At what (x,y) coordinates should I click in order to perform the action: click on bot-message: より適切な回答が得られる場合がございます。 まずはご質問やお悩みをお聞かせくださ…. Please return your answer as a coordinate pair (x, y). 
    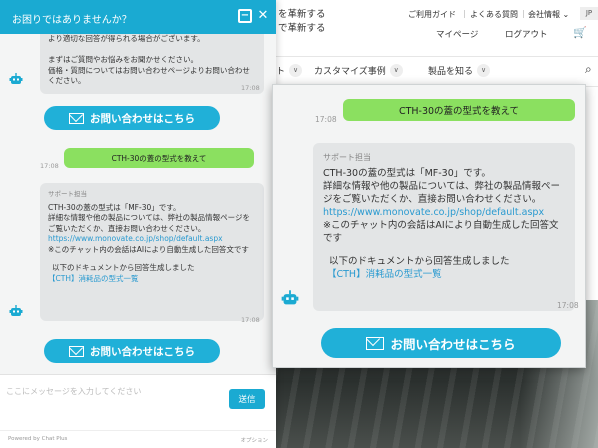
    Looking at the image, I should click on (152, 64).